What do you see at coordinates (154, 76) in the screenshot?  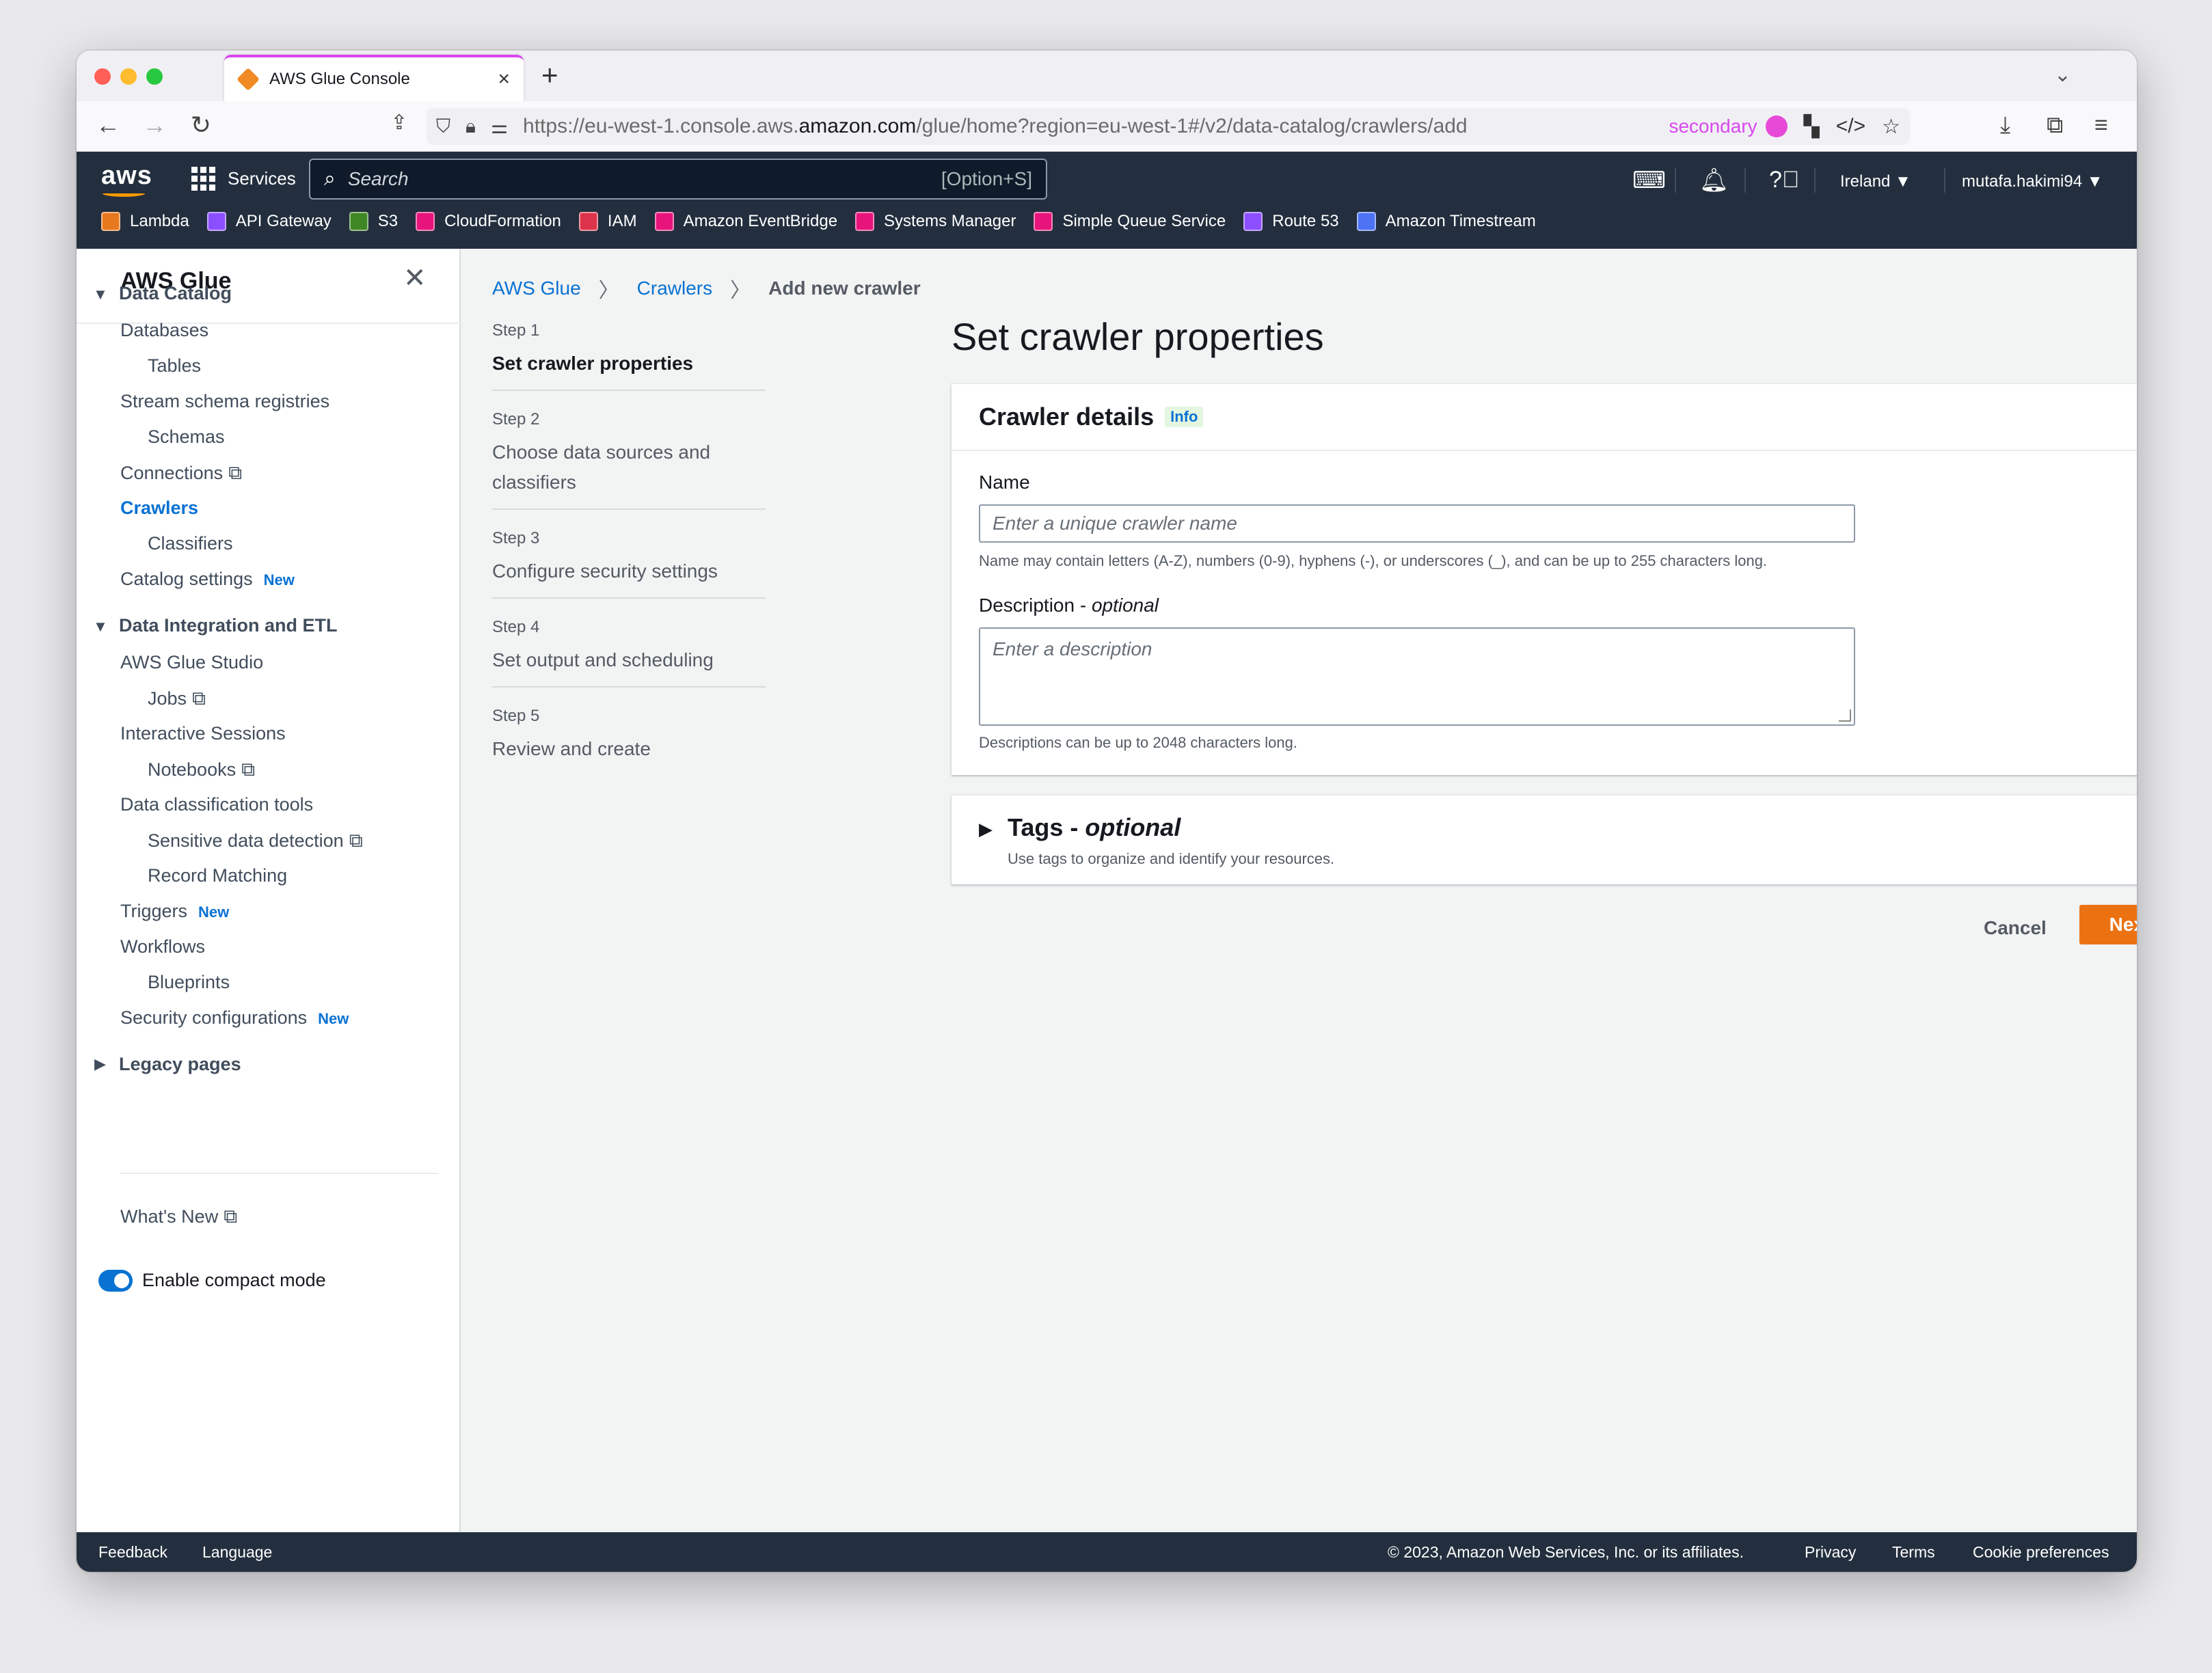 I see `maximize-window-button` at bounding box center [154, 76].